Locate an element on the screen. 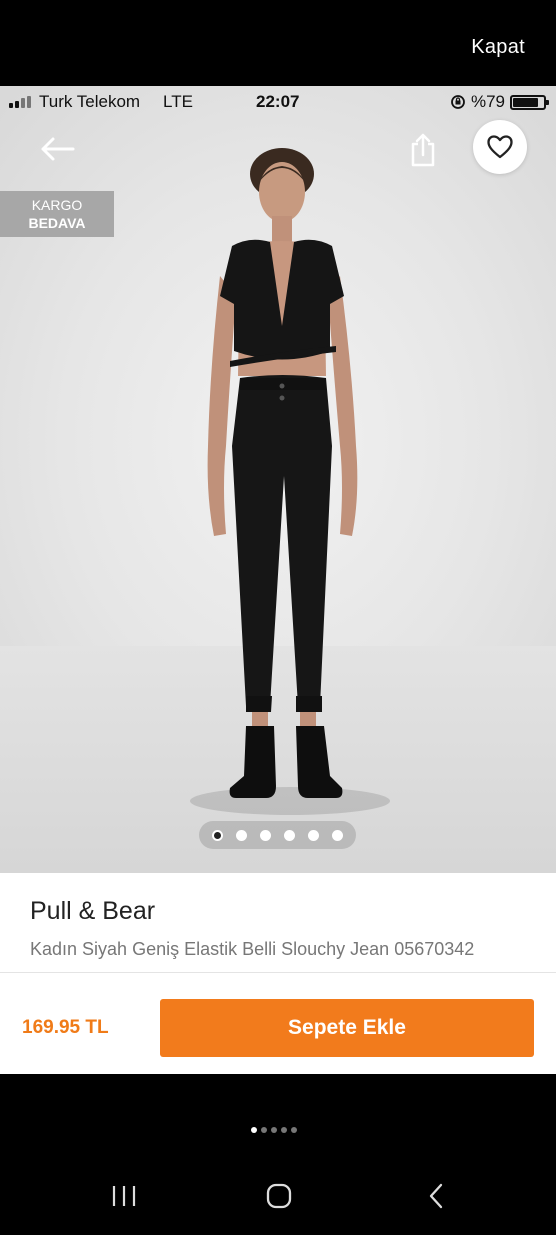  add-to-cart-button: Sepete Ekle is located at coordinates (347, 1028).